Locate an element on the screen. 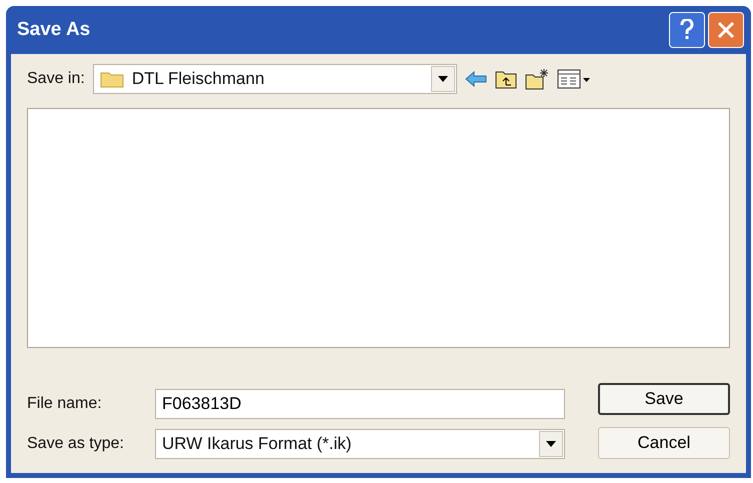 This screenshot has width=753, height=483. up-folder-button is located at coordinates (505, 79).